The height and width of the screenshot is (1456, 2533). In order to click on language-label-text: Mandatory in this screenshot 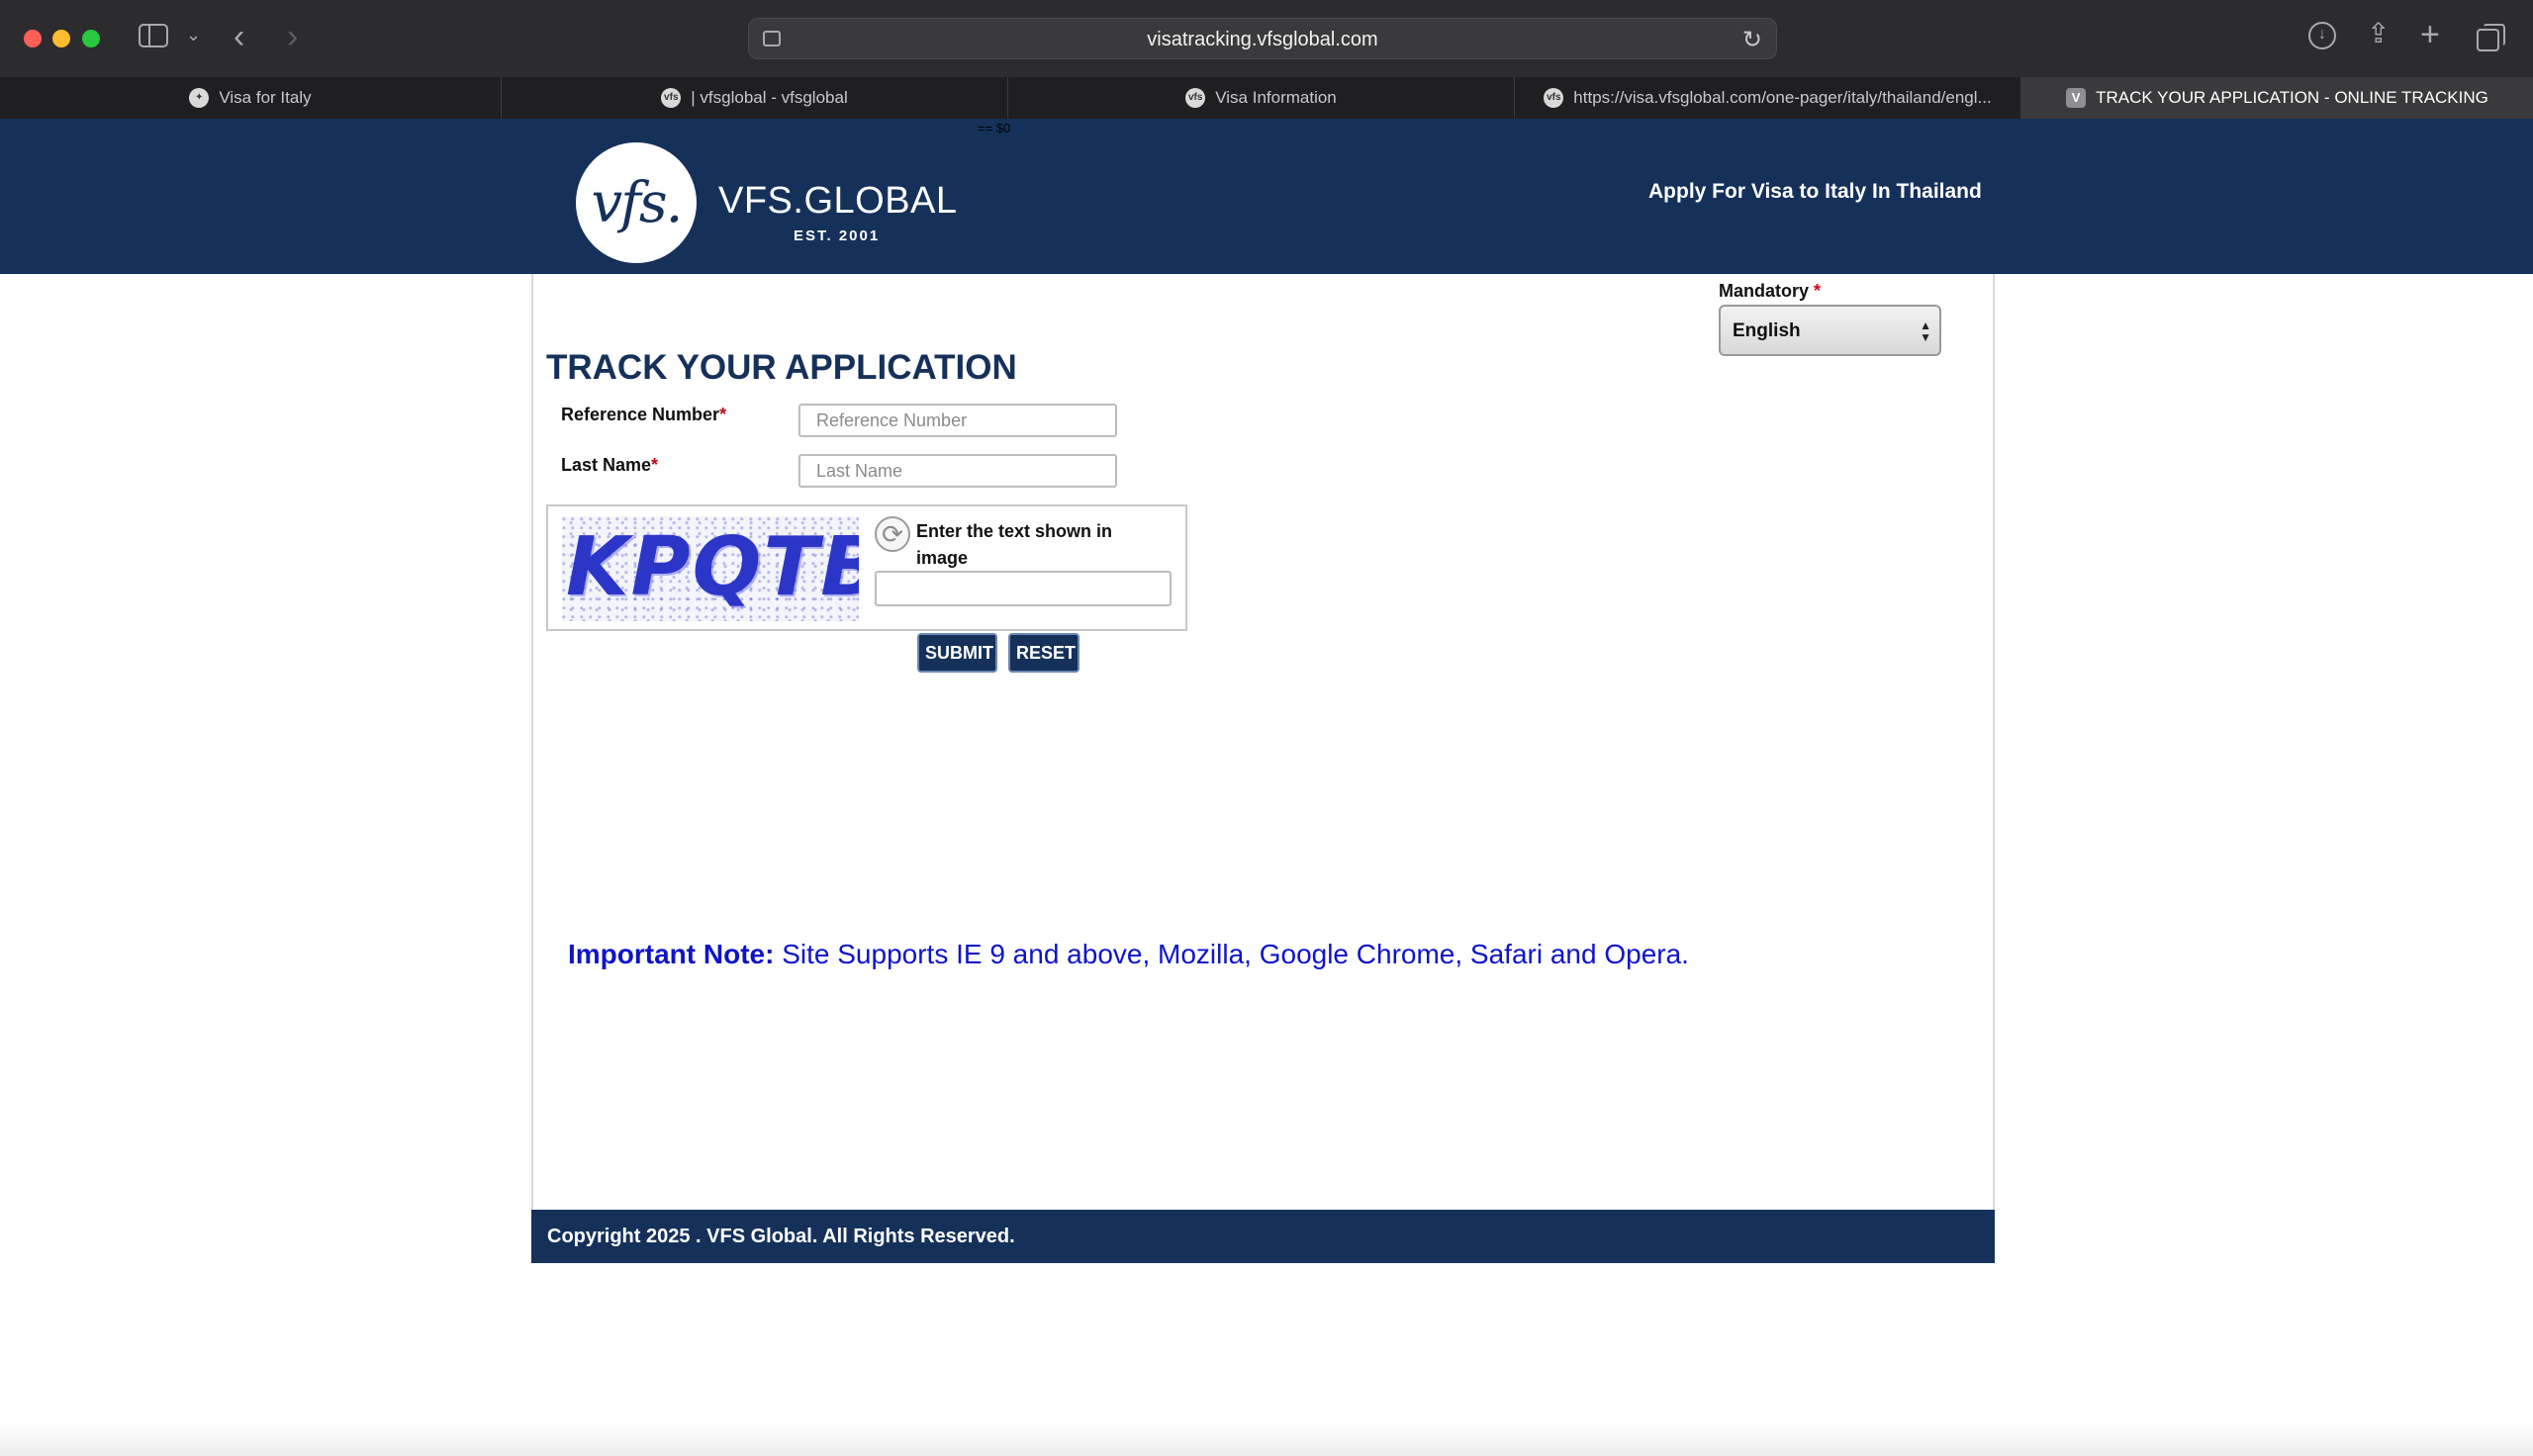, I will do `click(1765, 291)`.